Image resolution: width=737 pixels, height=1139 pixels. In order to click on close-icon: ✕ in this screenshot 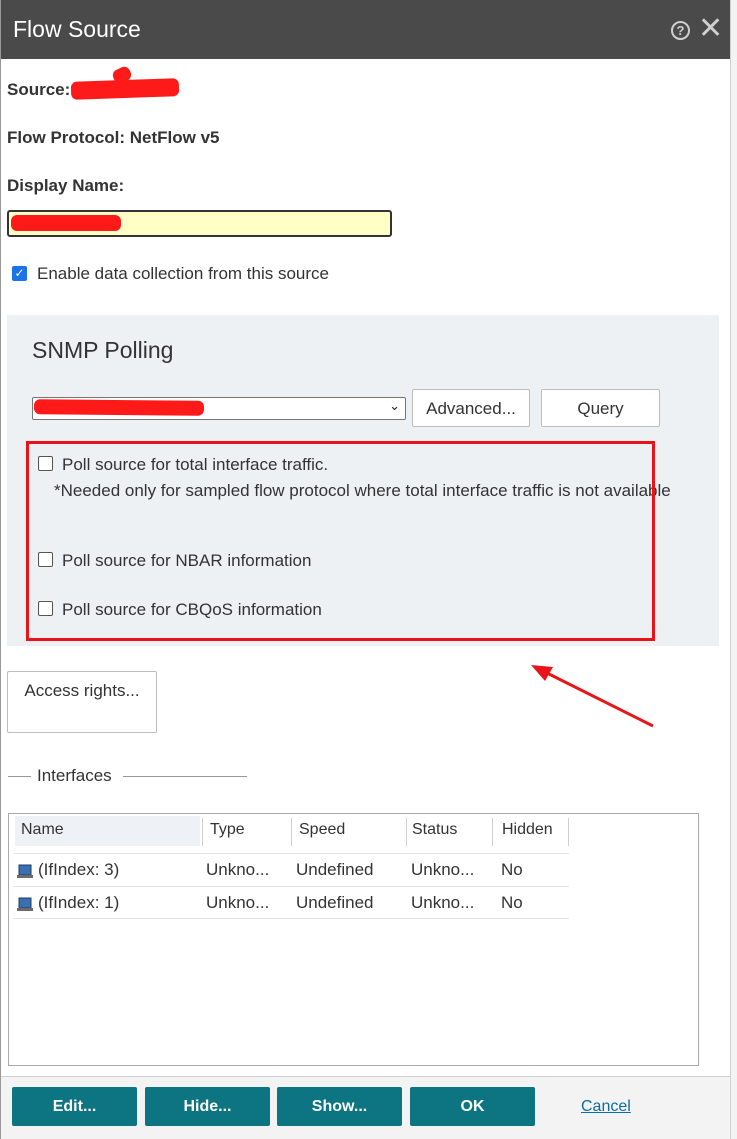, I will do `click(710, 29)`.